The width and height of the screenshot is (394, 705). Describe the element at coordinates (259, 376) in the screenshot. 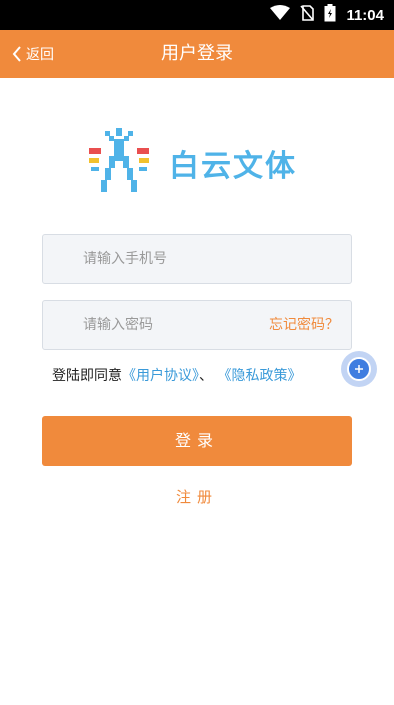

I see `privacy-policy-link: 《隐私政策》` at that location.